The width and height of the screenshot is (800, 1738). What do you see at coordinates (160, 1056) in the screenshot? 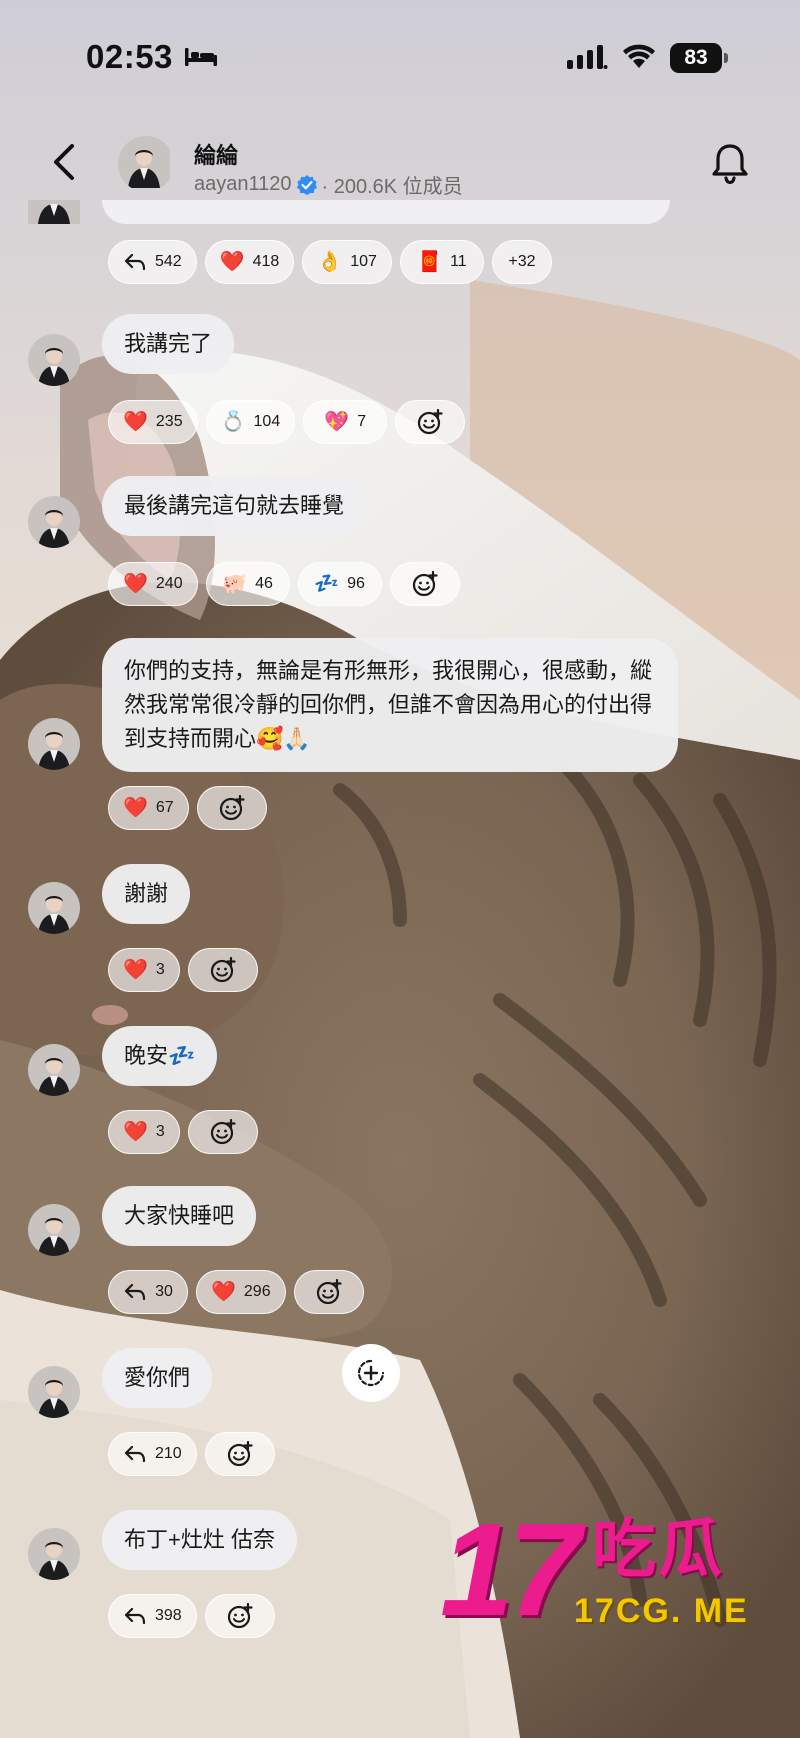
I see `message-bubble: 晚安💤` at bounding box center [160, 1056].